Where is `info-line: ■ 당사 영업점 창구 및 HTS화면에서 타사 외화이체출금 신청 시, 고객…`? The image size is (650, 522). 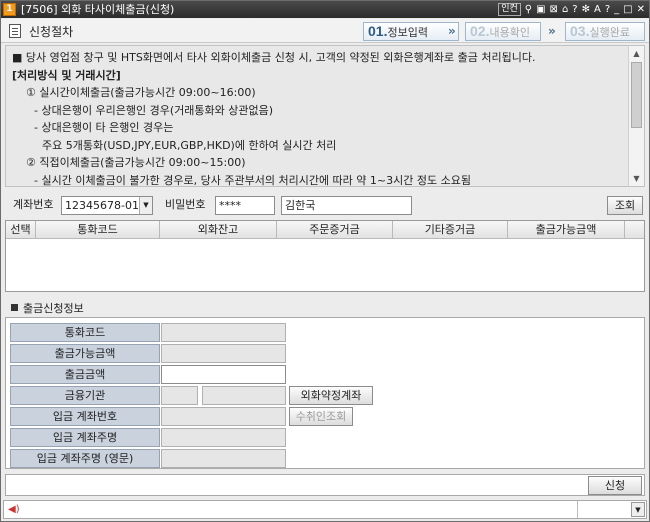
info-line: ■ 당사 영업점 창구 및 HTS화면에서 타사 외화이체출금 신청 시, 고객… is located at coordinates (274, 57).